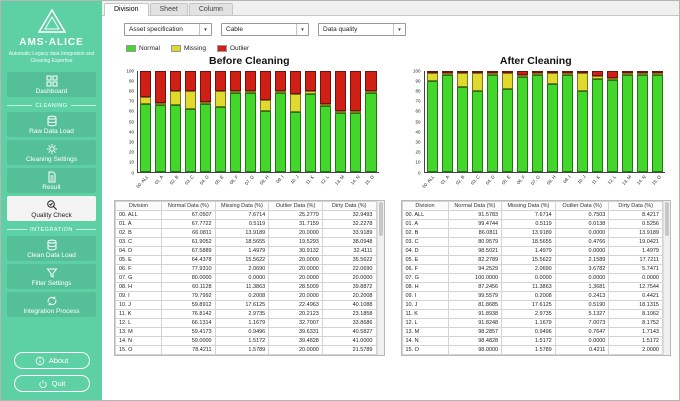  I want to click on table-row: 02. B 66.0811 13.9189 20.0000 33.9189, so click(246, 233).